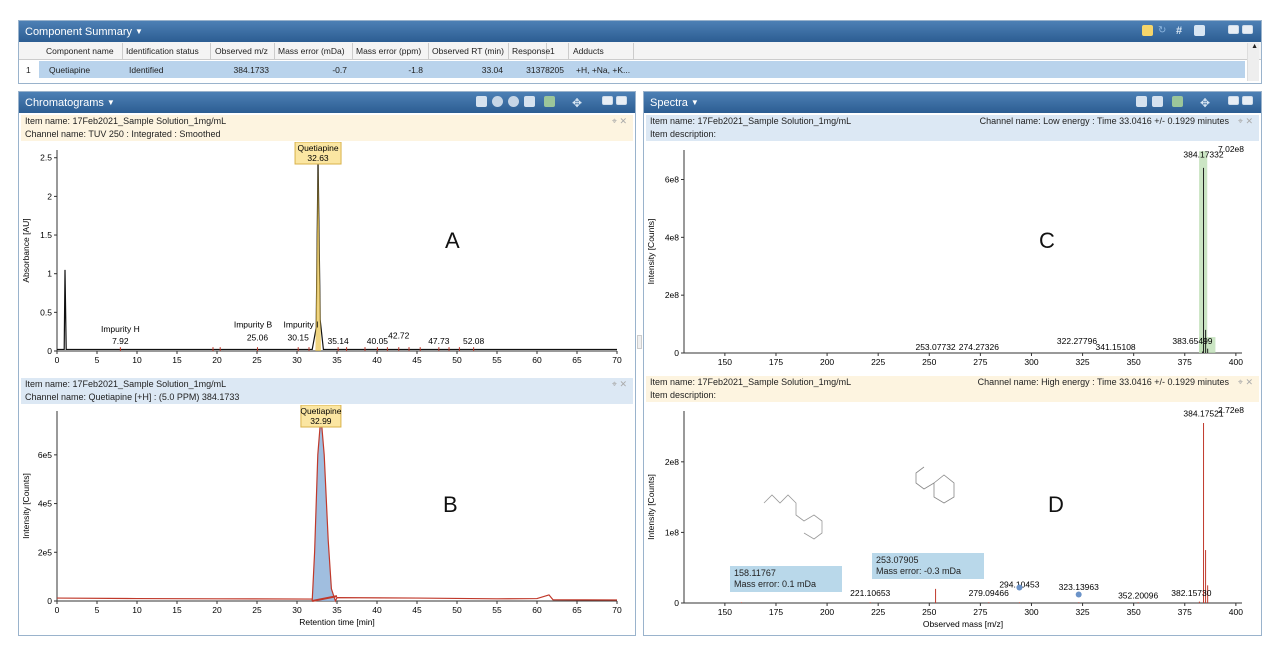  I want to click on panel-letter-a: A, so click(452, 240).